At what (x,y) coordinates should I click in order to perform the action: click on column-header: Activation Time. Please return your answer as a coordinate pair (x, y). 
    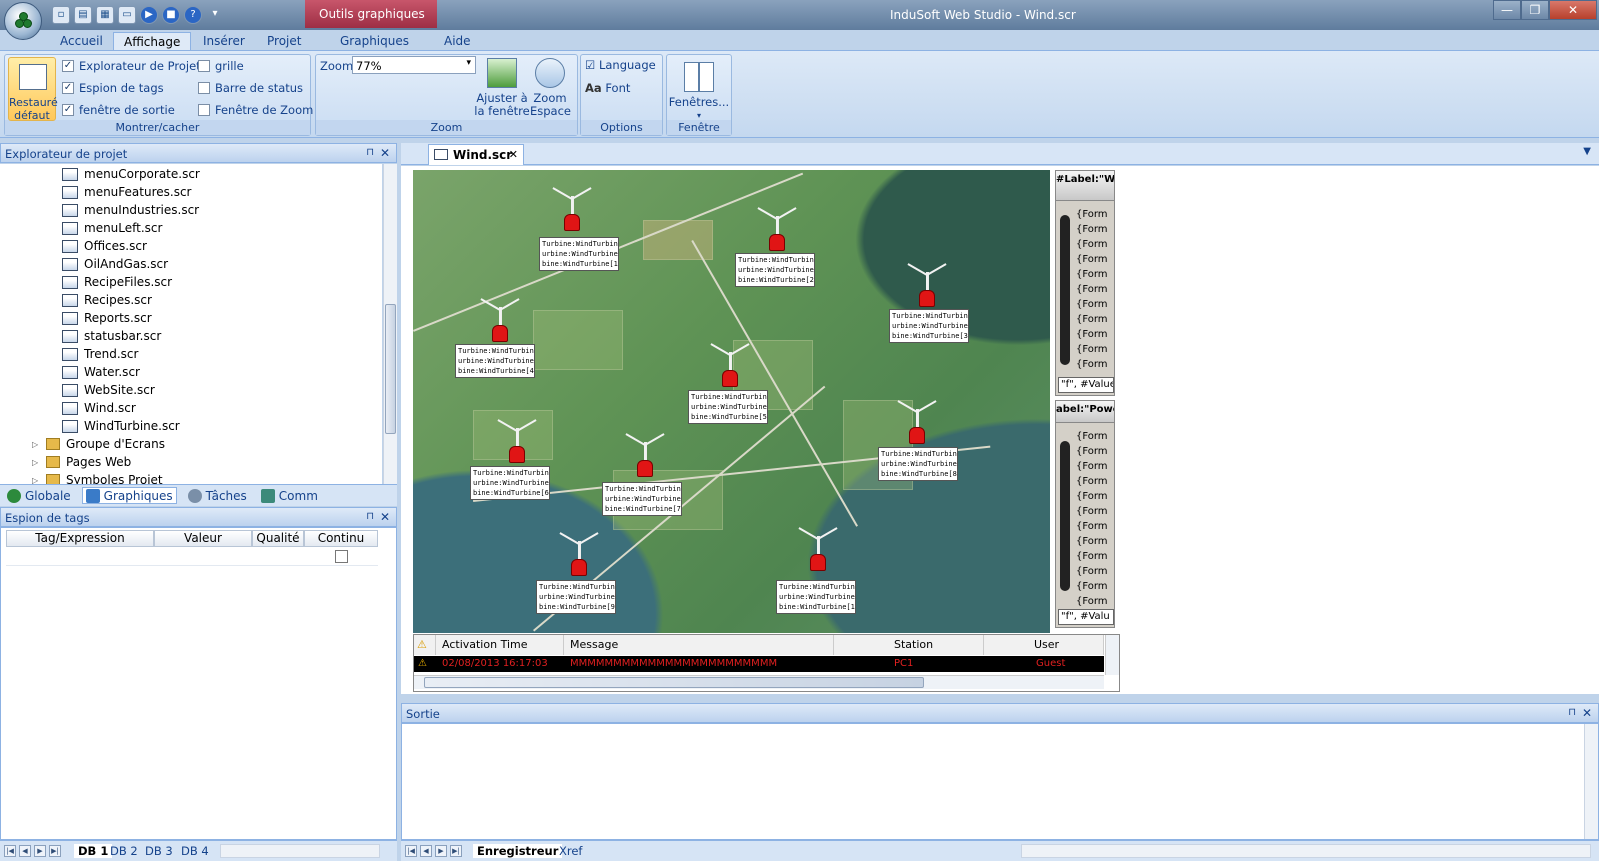
    Looking at the image, I should click on (500, 645).